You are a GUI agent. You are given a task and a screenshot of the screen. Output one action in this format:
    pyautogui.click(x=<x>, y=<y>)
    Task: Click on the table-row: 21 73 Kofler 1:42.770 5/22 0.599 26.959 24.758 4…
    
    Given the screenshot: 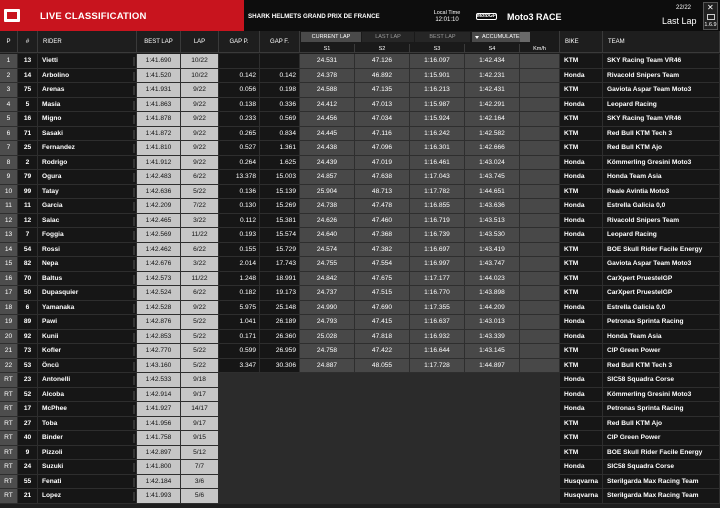 What is the action you would take?
    pyautogui.click(x=360, y=351)
    